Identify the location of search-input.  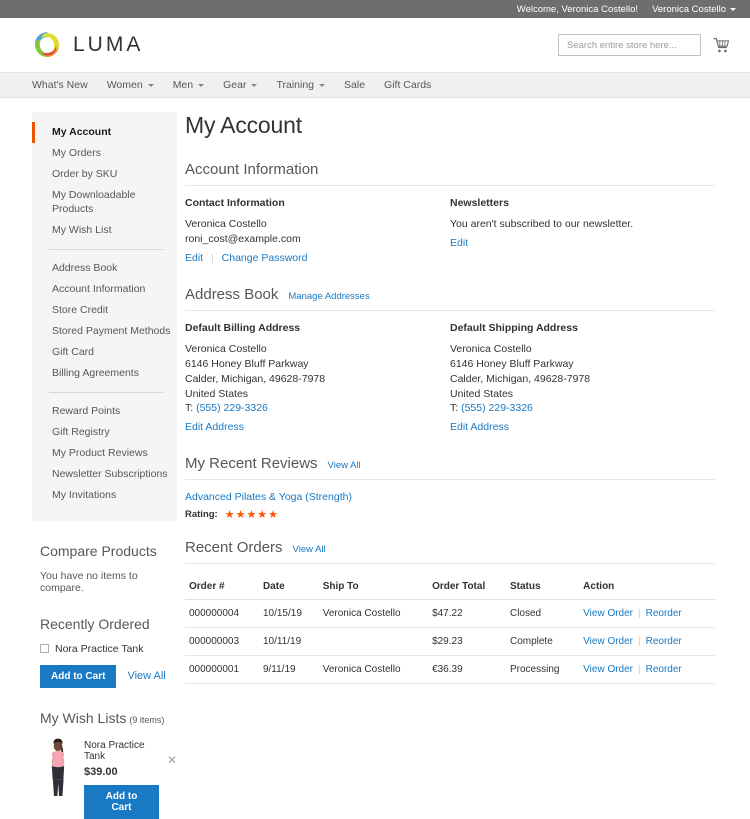
(633, 45).